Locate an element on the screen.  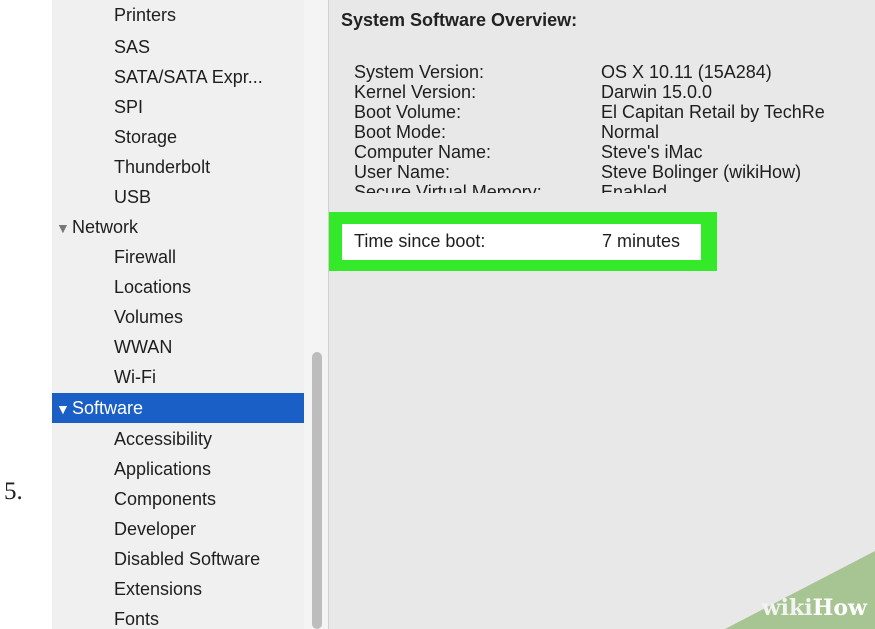
sidebar-item-label: SAS is located at coordinates (132, 47).